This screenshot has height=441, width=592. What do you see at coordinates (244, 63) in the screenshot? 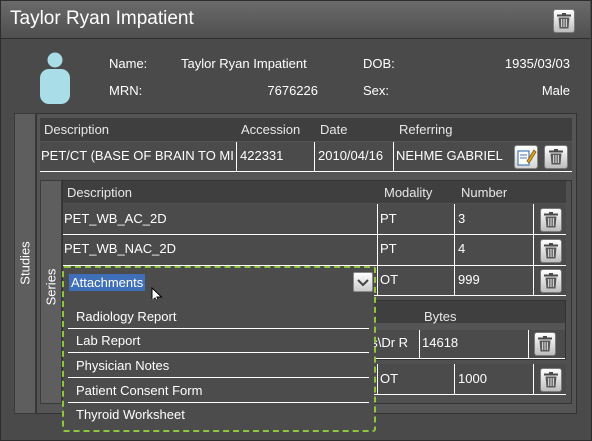
I see `patient-name: Taylor Ryan Impatient` at bounding box center [244, 63].